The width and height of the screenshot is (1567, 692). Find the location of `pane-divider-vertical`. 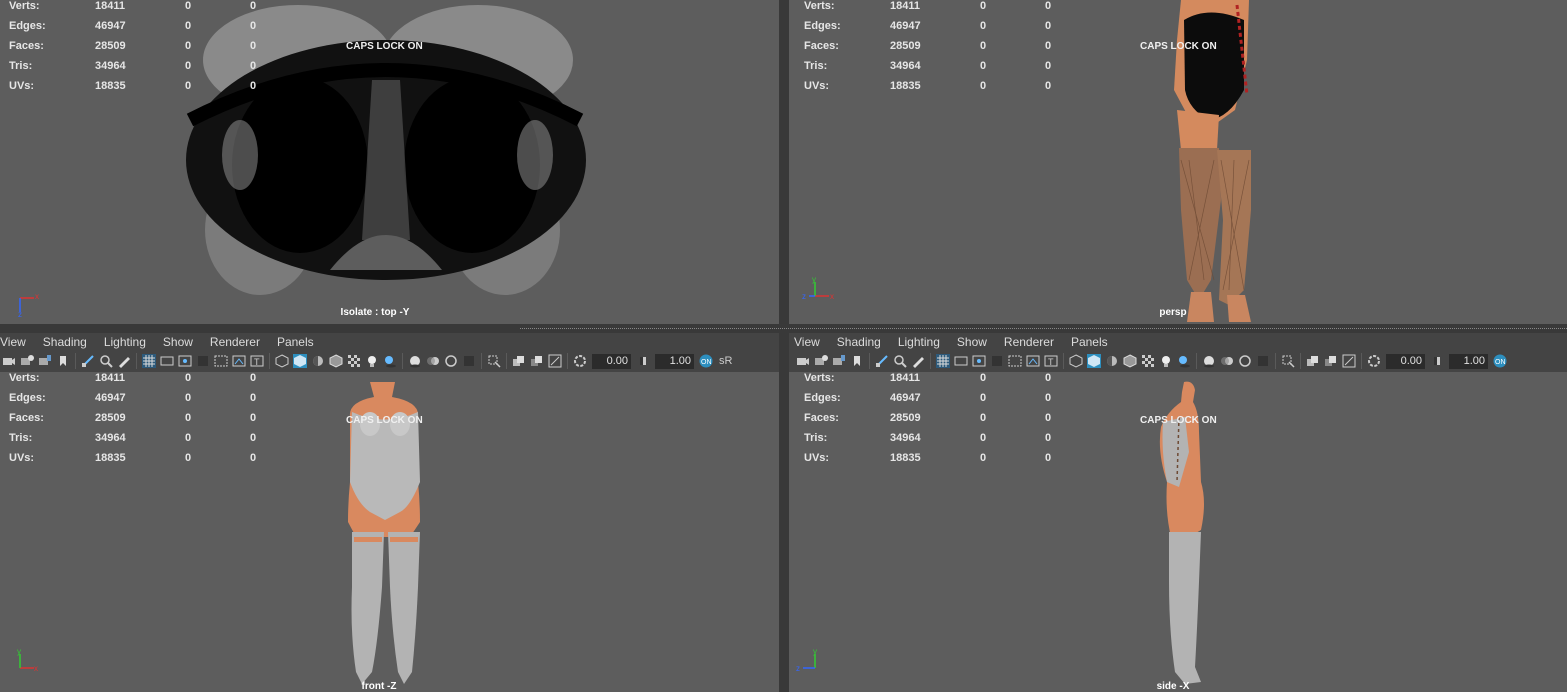

pane-divider-vertical is located at coordinates (784, 346).